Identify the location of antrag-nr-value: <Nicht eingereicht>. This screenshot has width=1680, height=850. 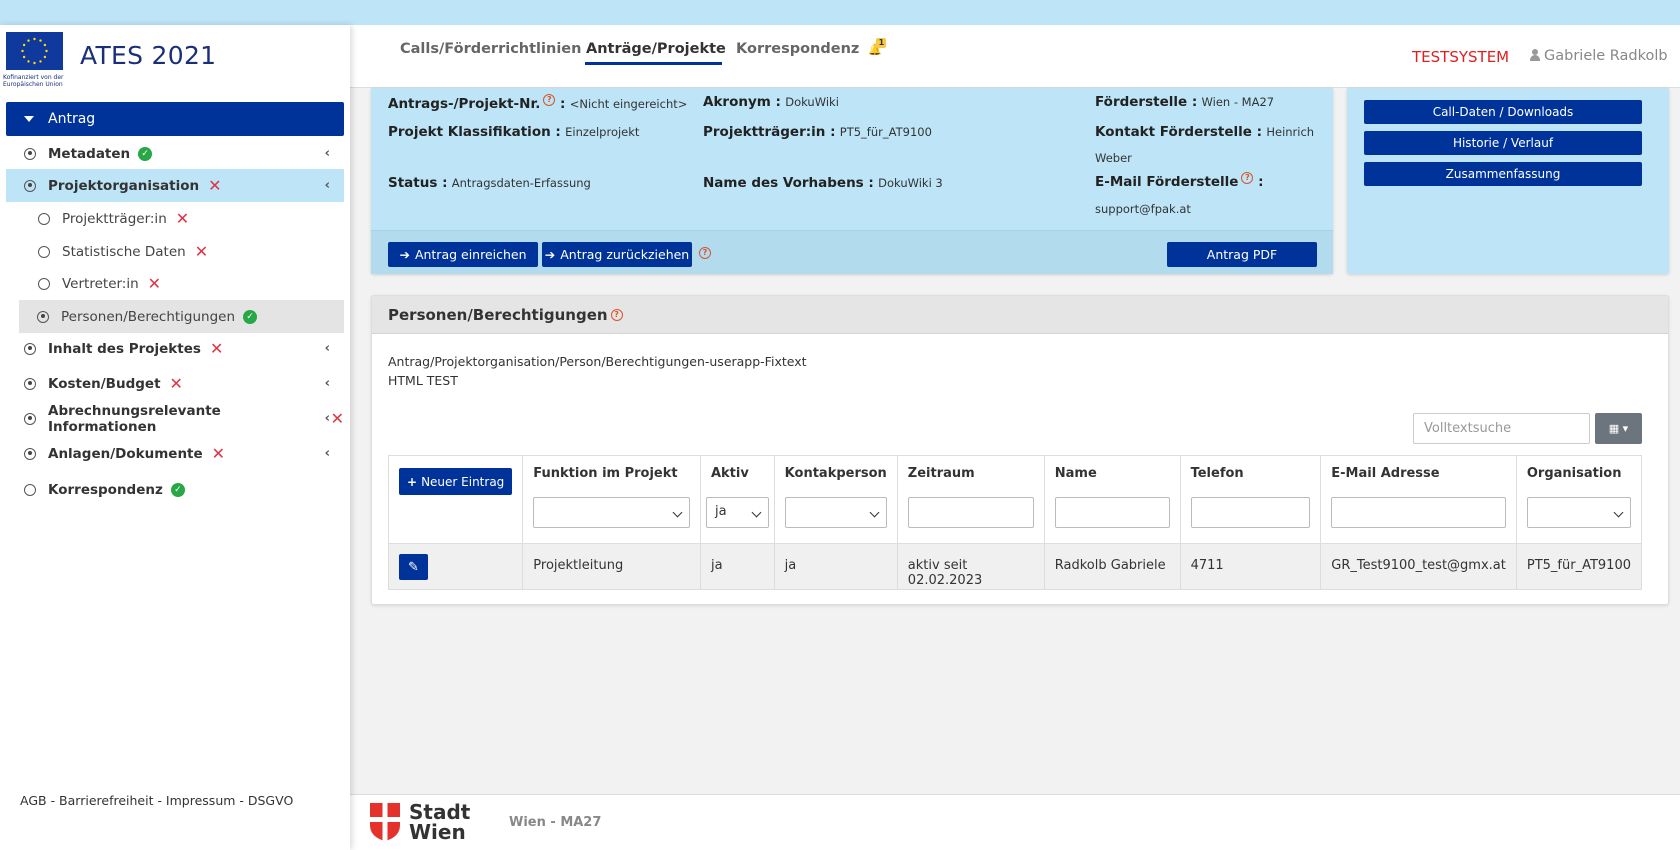
(628, 104).